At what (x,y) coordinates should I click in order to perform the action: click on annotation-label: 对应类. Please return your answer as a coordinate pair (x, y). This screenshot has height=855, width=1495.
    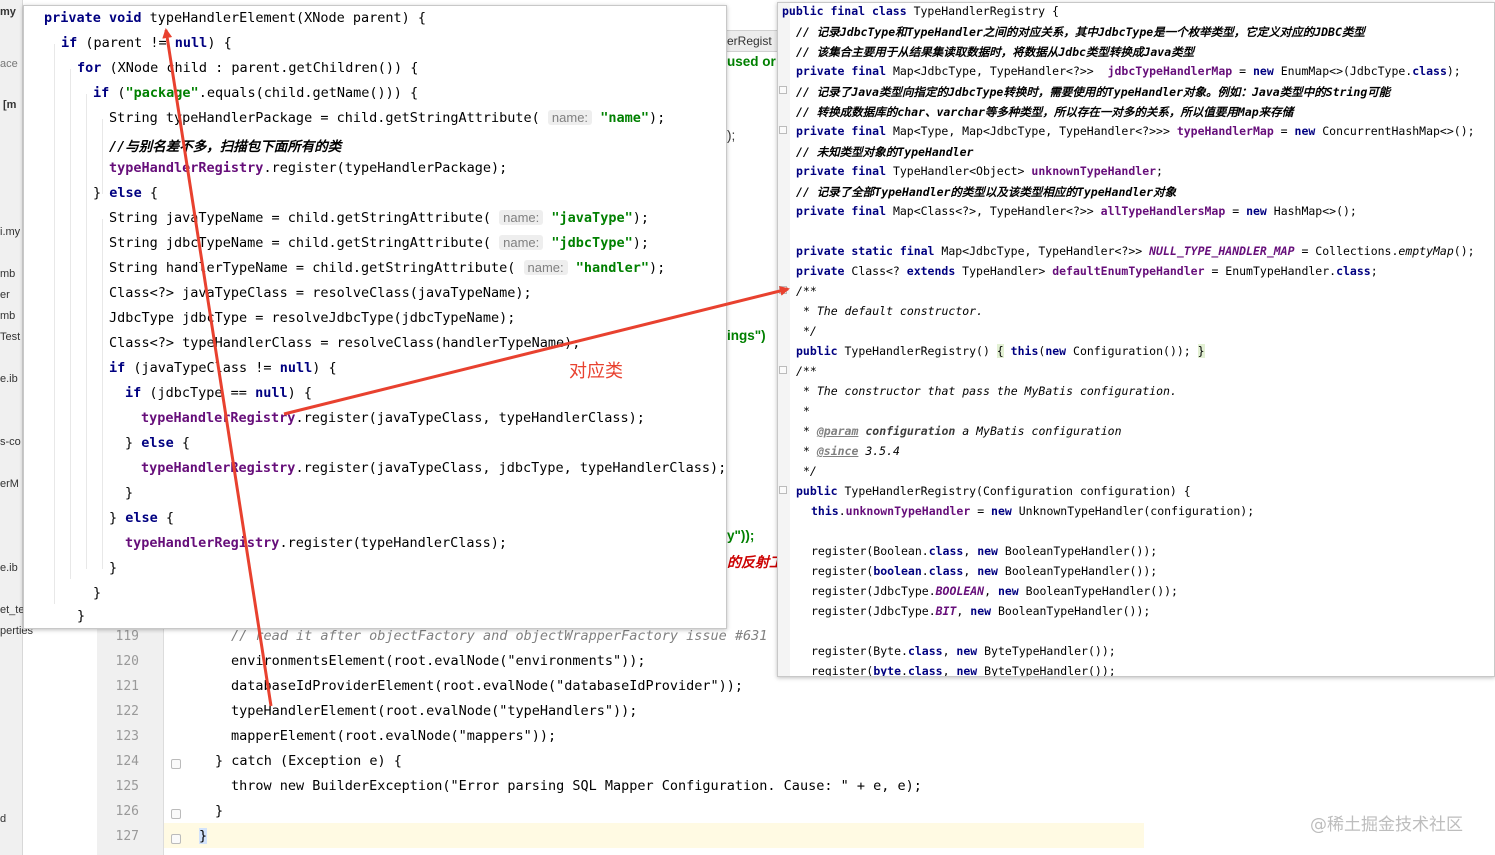
    Looking at the image, I should click on (596, 371).